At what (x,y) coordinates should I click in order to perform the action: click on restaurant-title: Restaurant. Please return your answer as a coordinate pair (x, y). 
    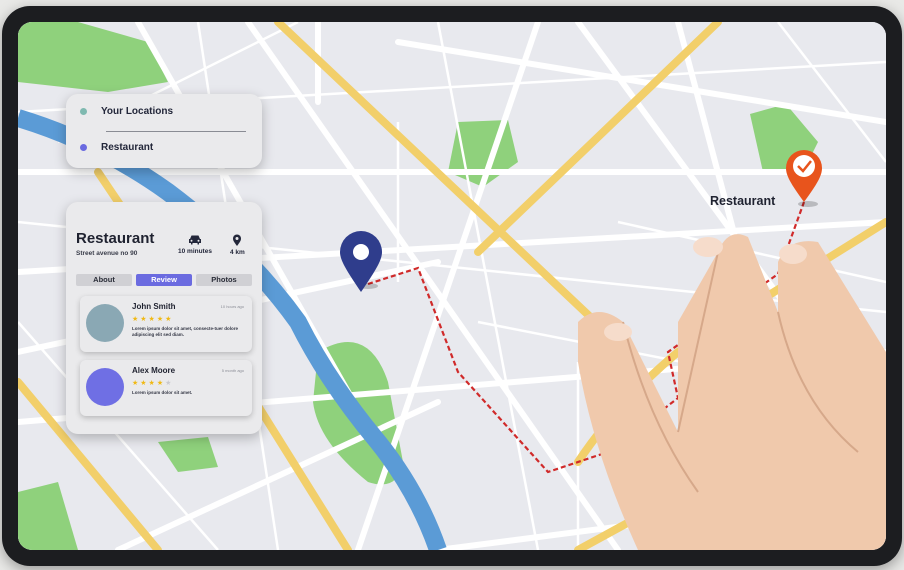
    Looking at the image, I should click on (115, 238).